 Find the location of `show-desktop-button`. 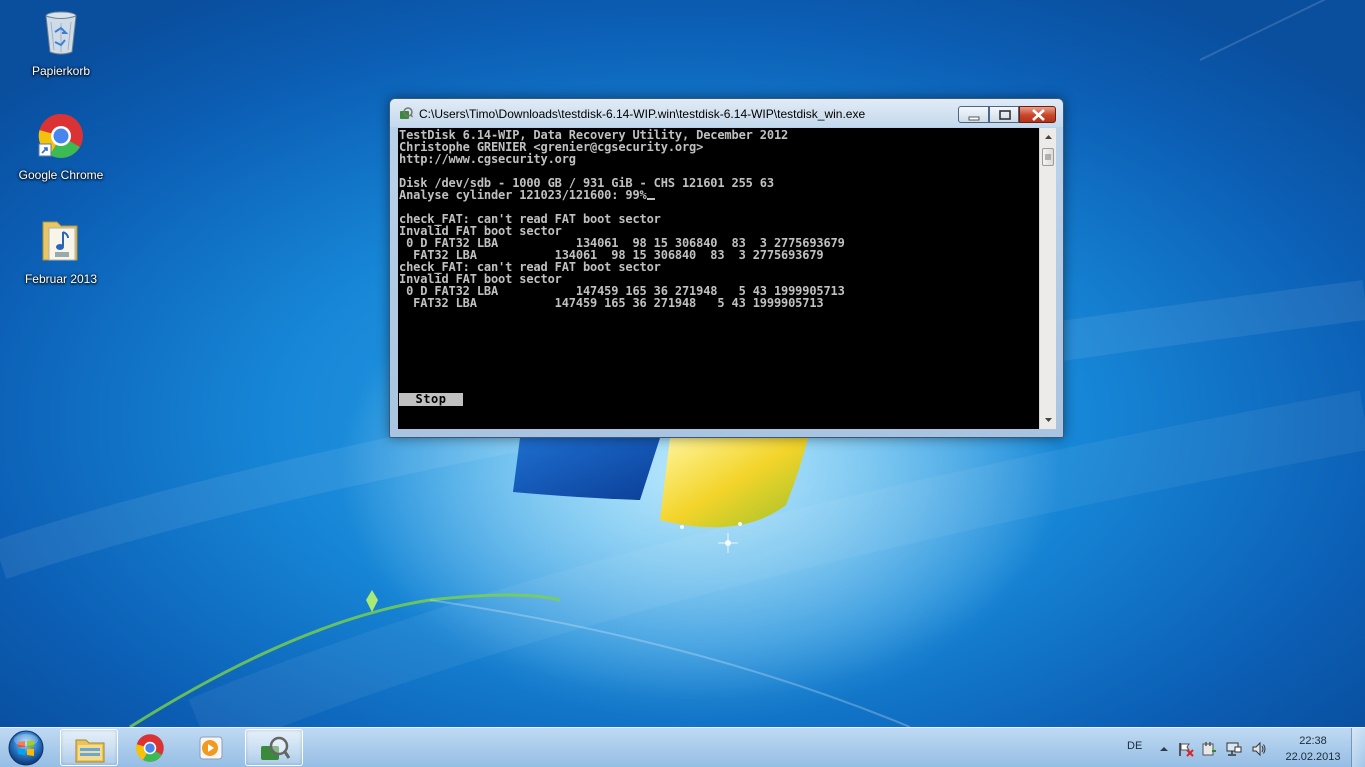

show-desktop-button is located at coordinates (1358, 747).